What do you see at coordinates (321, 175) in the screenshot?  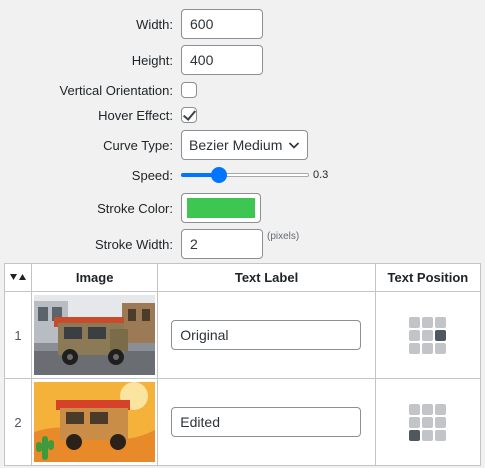 I see `speed-value: 0.3` at bounding box center [321, 175].